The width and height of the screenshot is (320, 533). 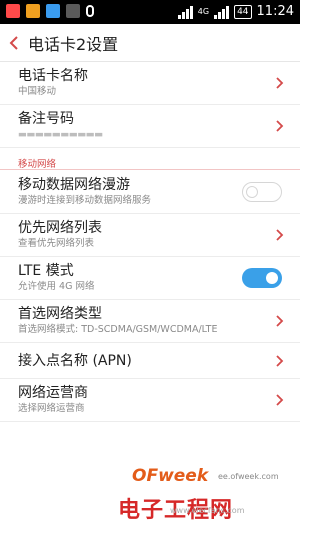 What do you see at coordinates (150, 43) in the screenshot?
I see `app-header: 电话卡2设置` at bounding box center [150, 43].